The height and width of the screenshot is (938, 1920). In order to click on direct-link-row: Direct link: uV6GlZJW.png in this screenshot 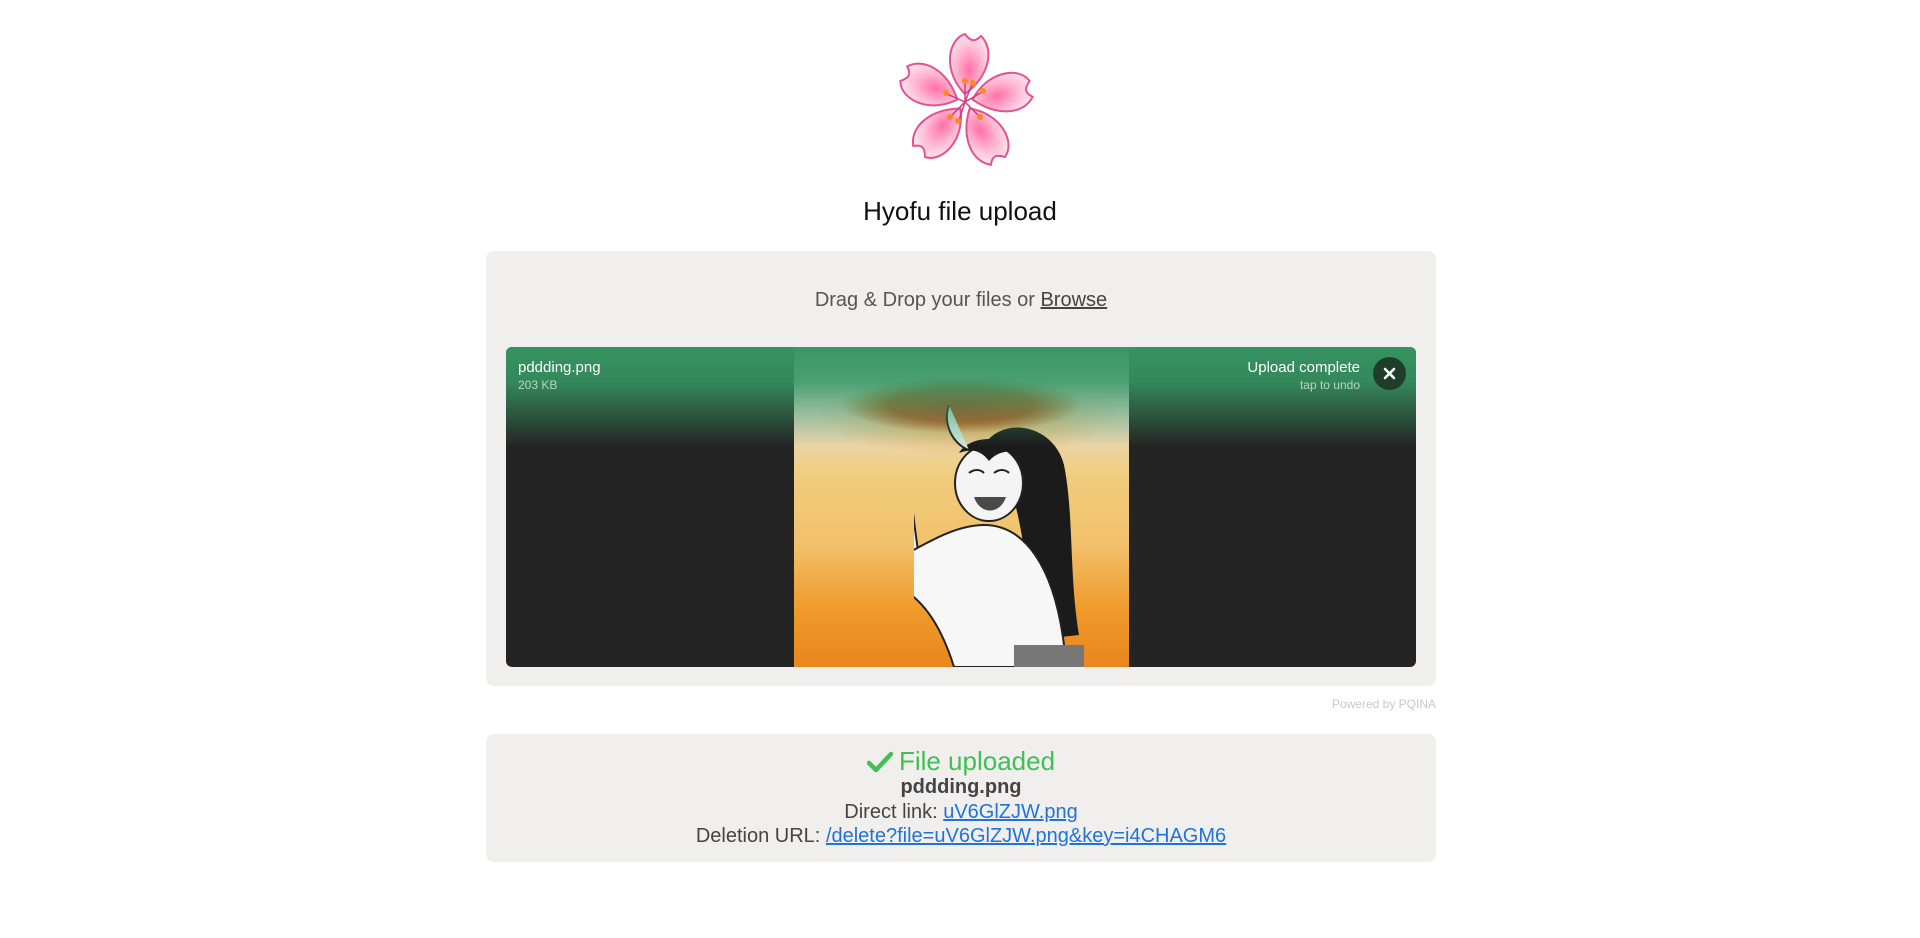, I will do `click(961, 812)`.